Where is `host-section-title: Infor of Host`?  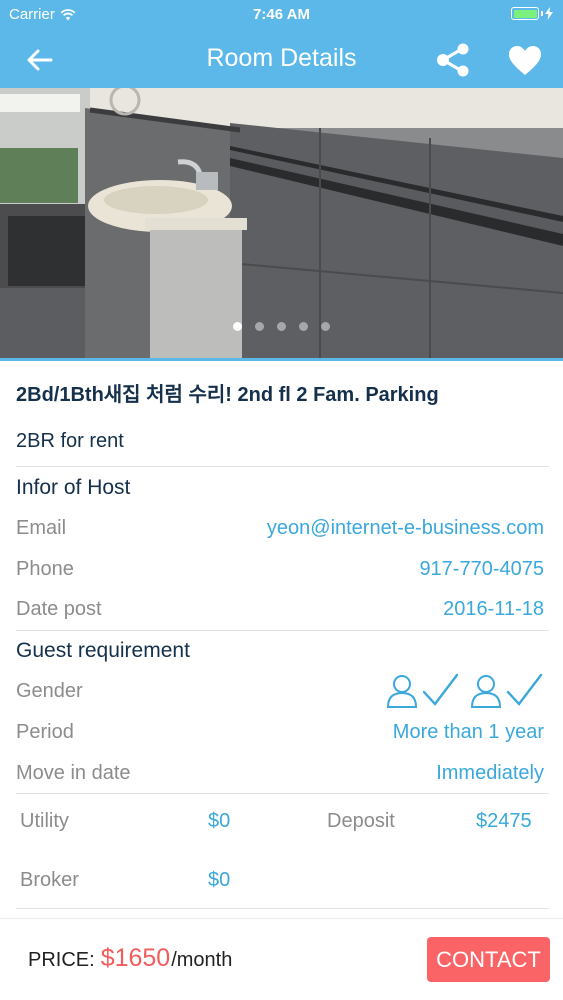 host-section-title: Infor of Host is located at coordinates (73, 487).